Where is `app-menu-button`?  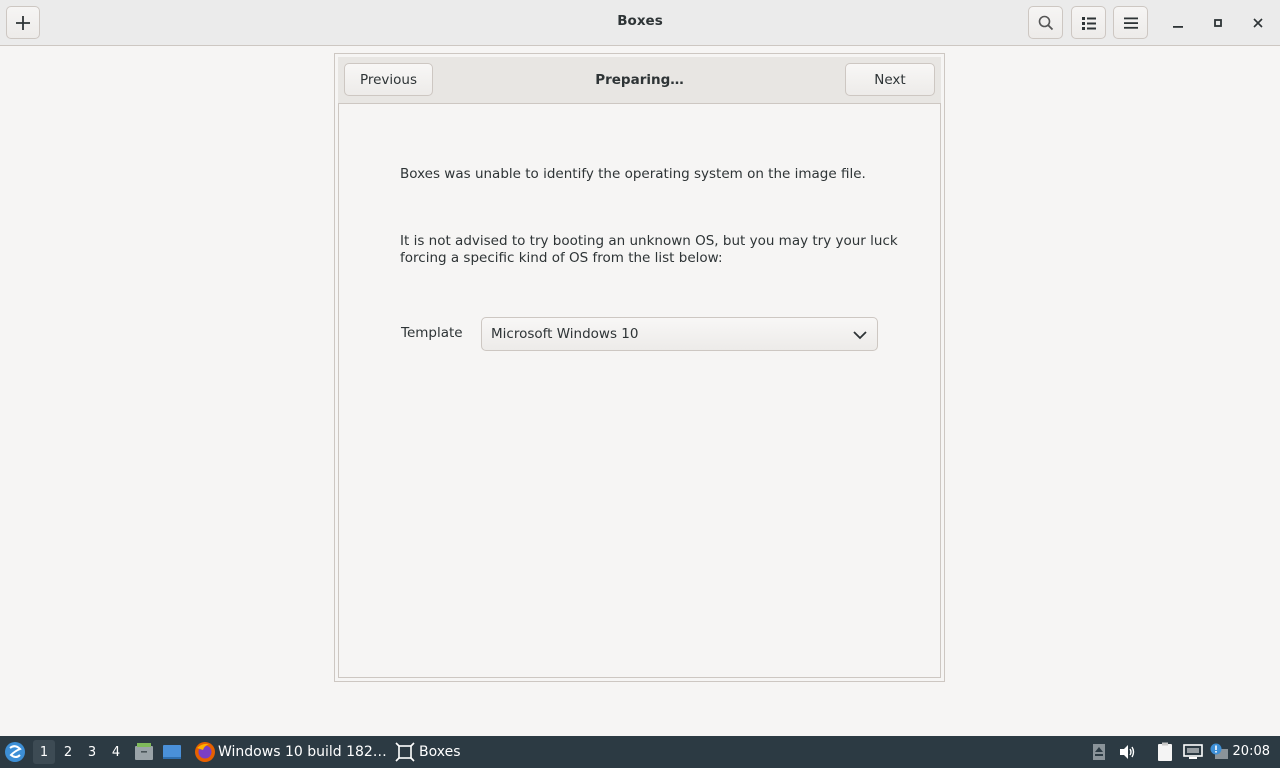
app-menu-button is located at coordinates (15, 752).